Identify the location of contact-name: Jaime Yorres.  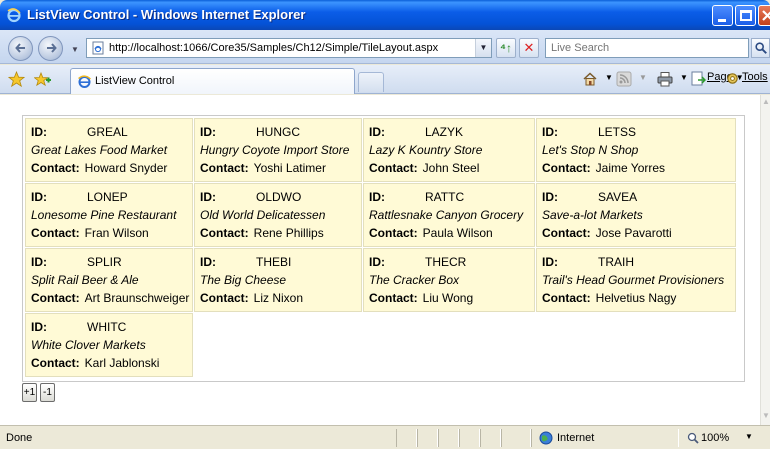
(630, 168).